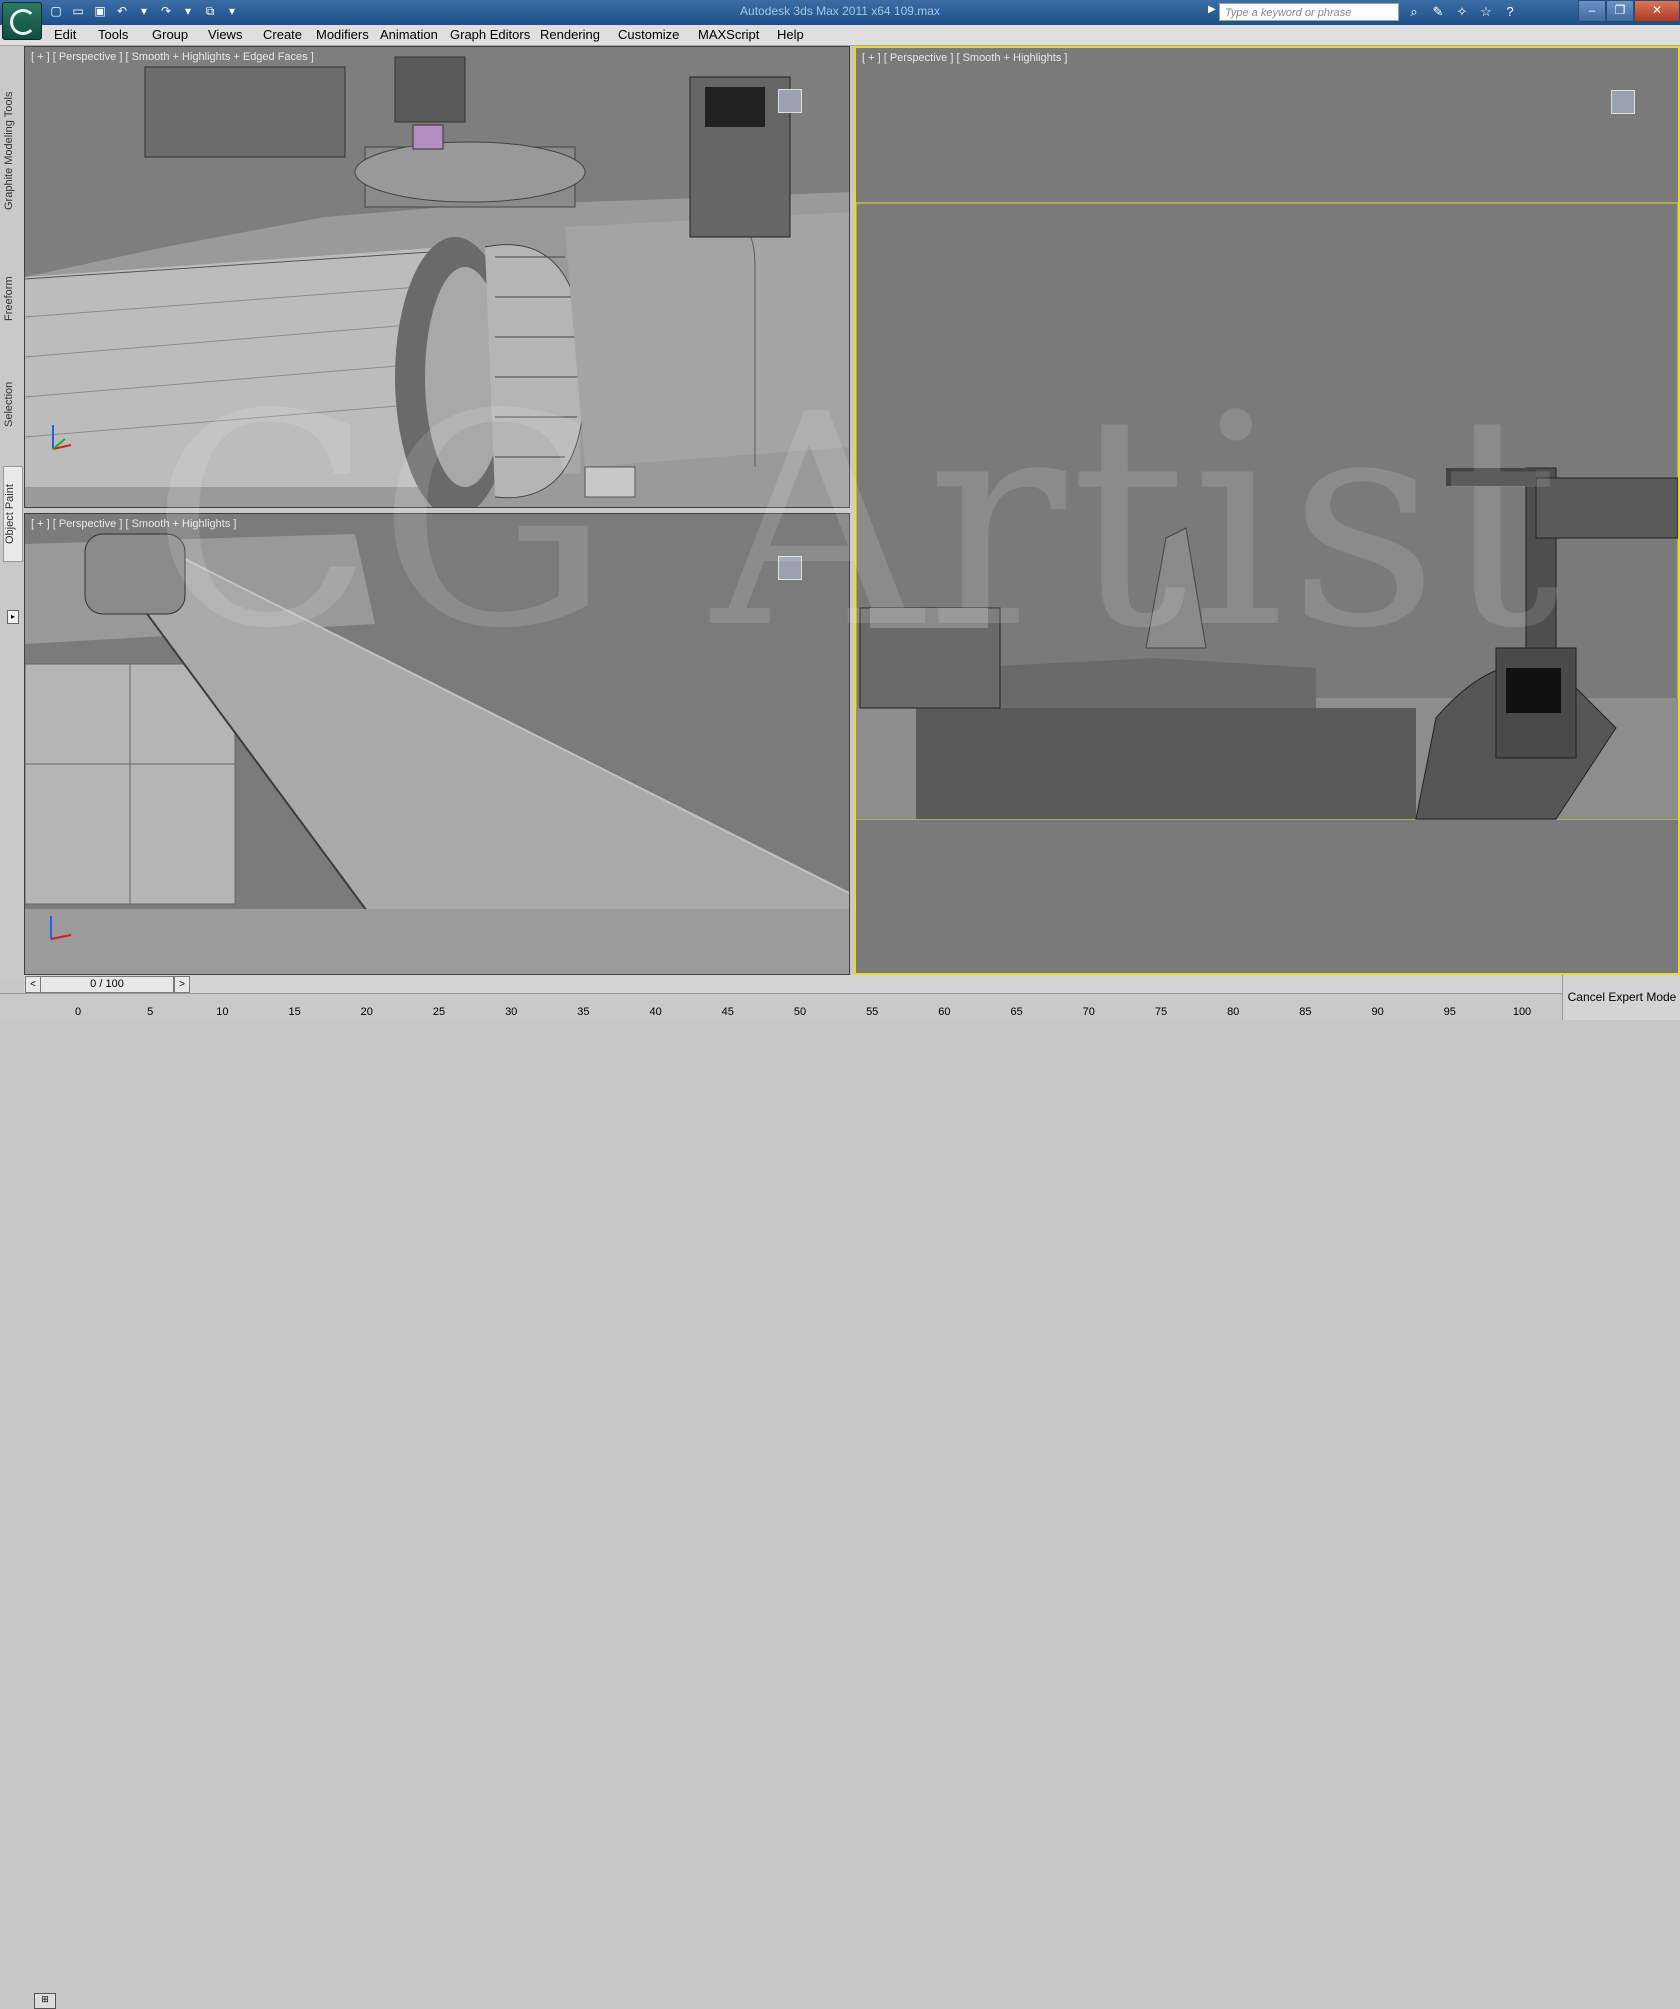  I want to click on tab-freeform: Freeform, so click(12, 298).